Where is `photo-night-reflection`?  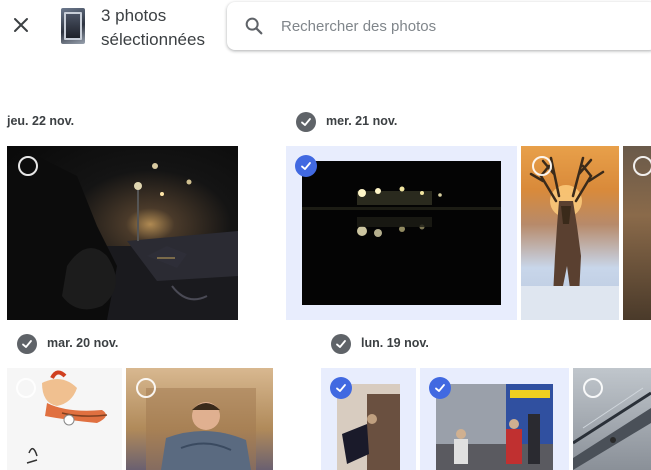
photo-night-reflection is located at coordinates (401, 233).